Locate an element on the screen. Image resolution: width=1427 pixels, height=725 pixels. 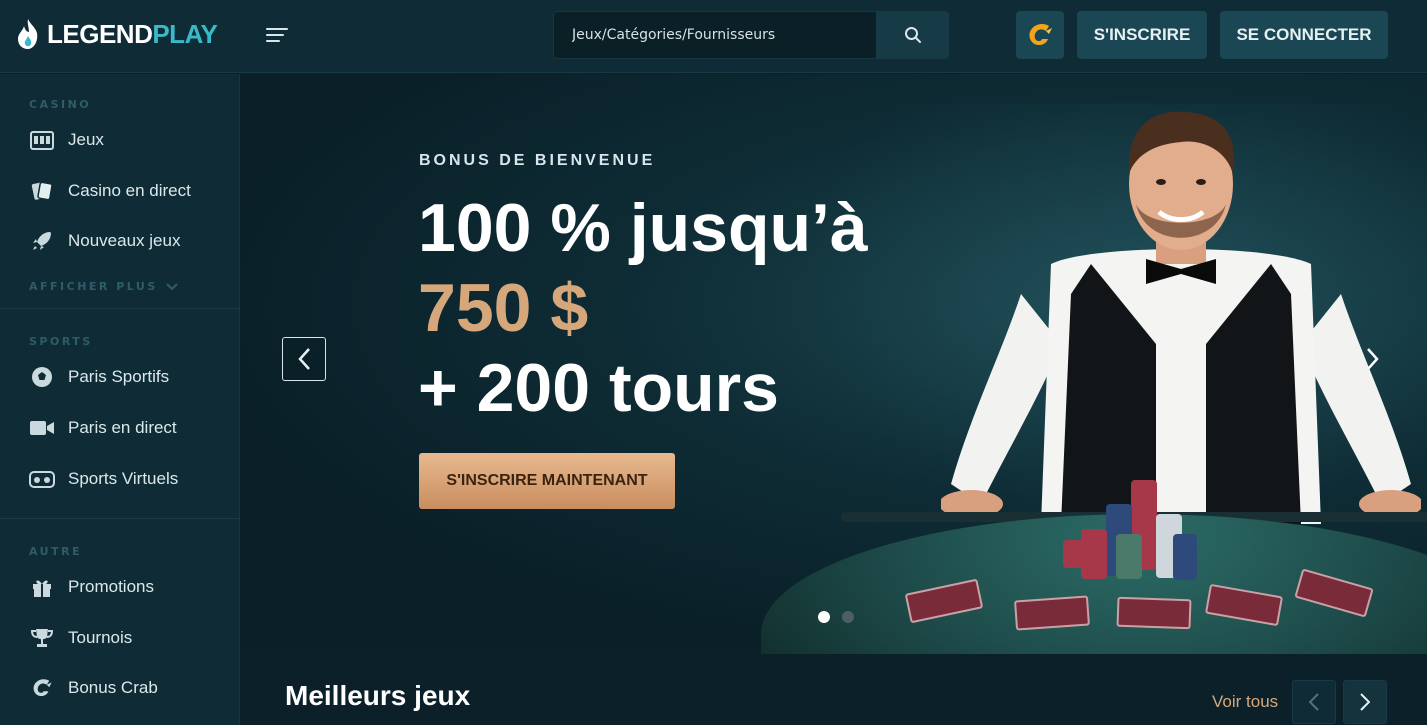
hero-headline: 100 % jusqu’à 750 $ + 200 tours is located at coordinates (643, 308).